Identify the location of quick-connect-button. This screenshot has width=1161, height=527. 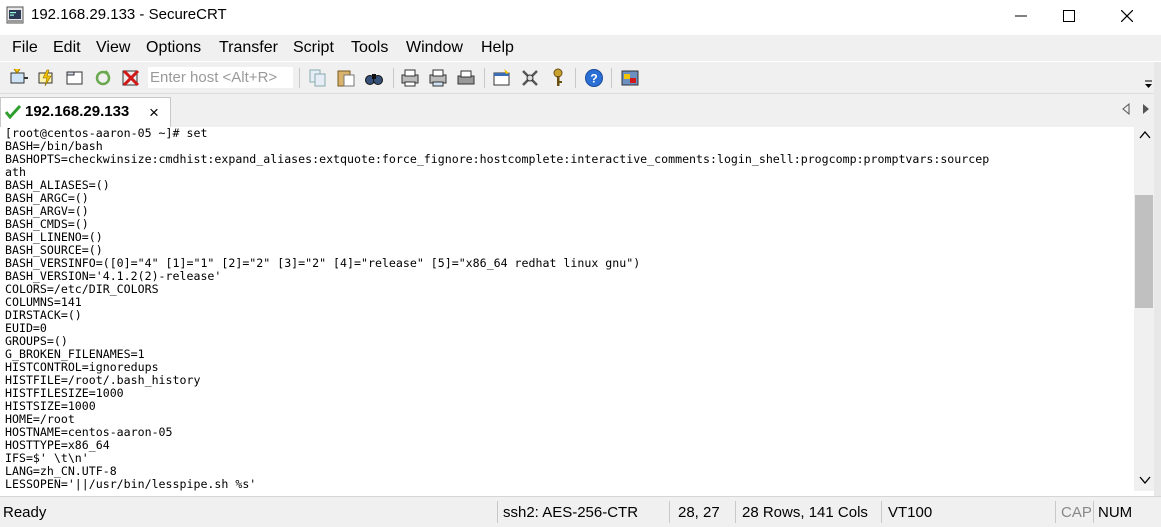
(47, 78).